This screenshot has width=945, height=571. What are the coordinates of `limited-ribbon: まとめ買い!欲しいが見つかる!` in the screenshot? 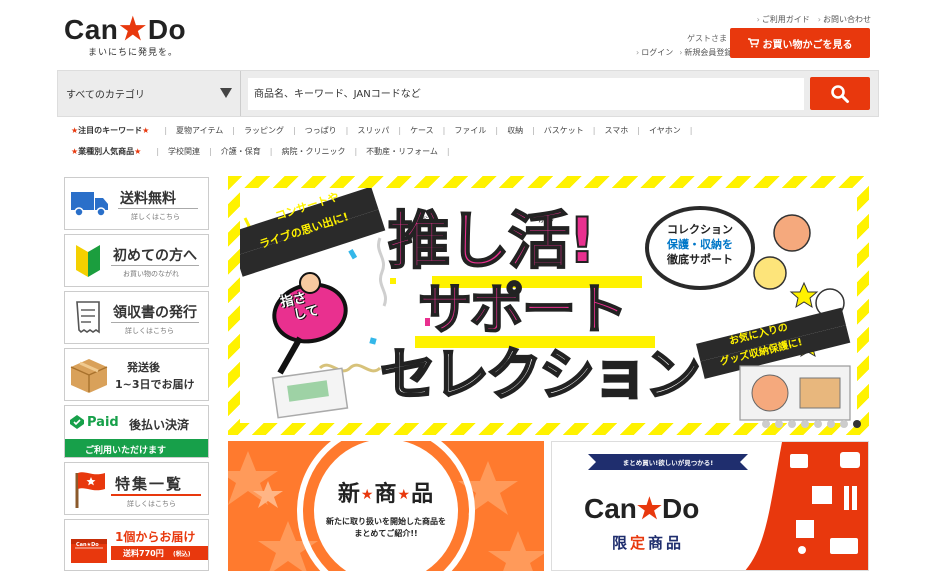 It's located at (668, 463).